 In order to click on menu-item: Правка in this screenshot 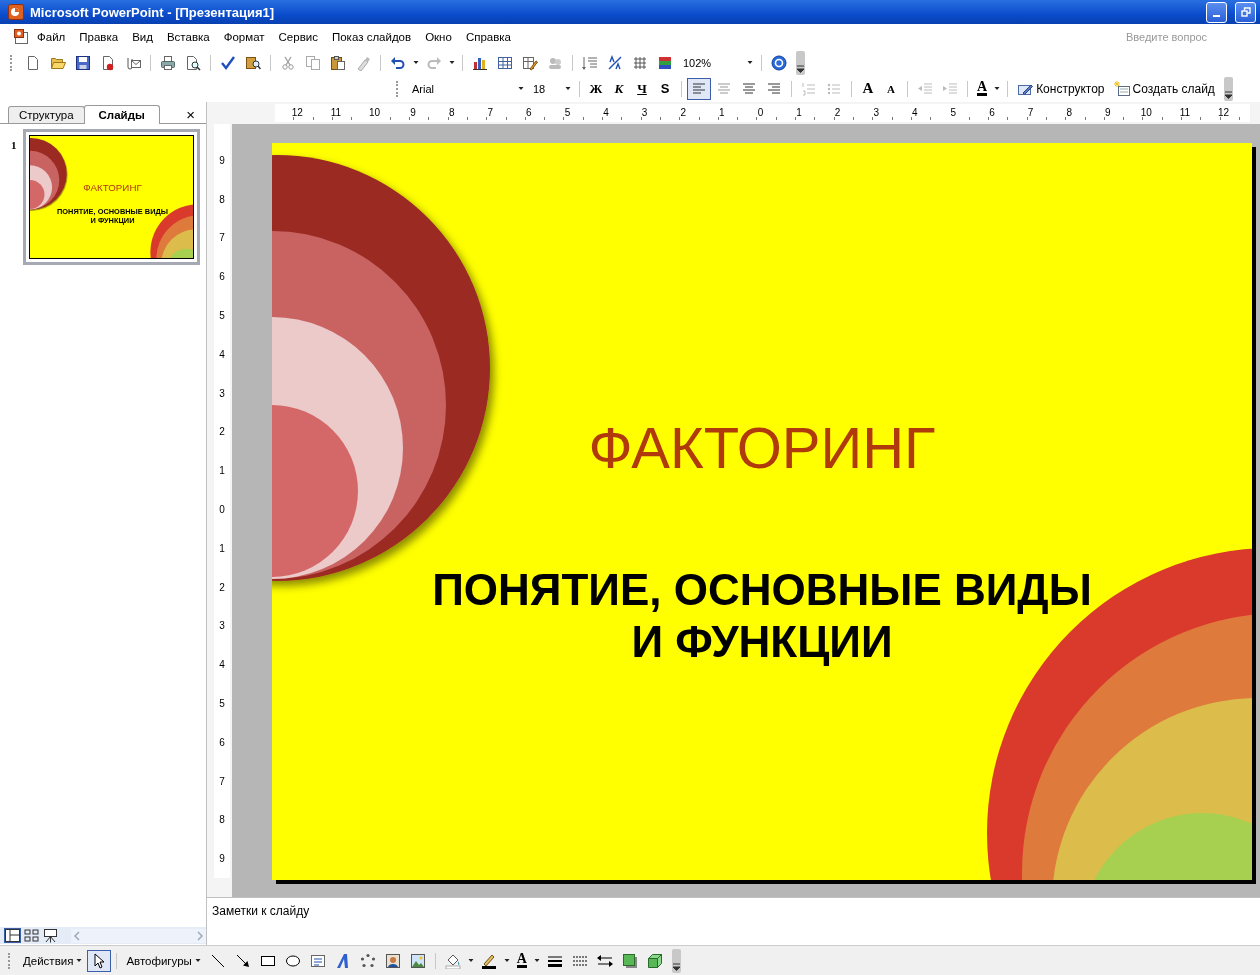, I will do `click(99, 37)`.